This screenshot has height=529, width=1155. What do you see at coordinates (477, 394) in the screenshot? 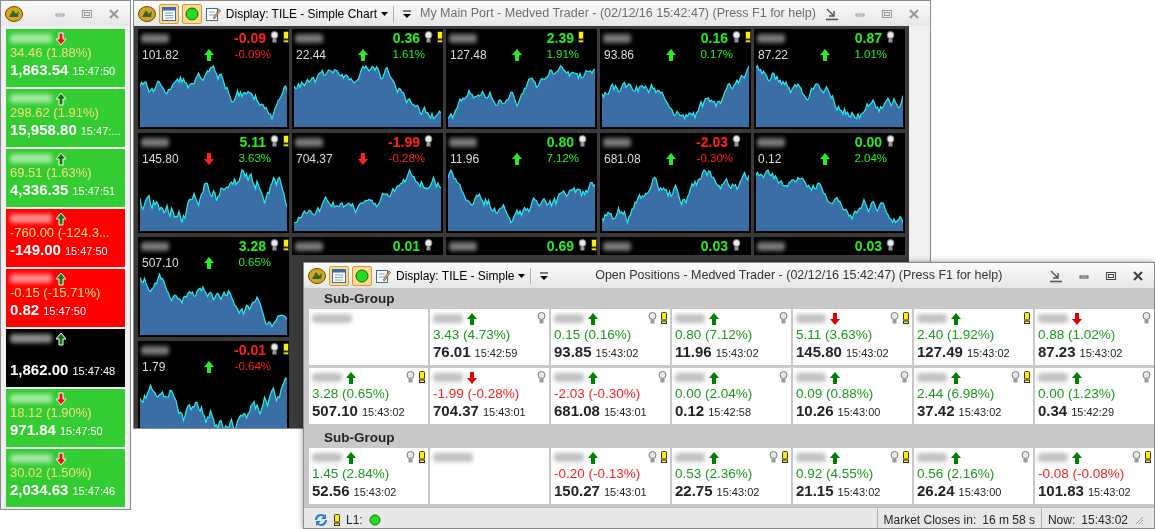
I see `change-text: -1.99 (-0.28%)` at bounding box center [477, 394].